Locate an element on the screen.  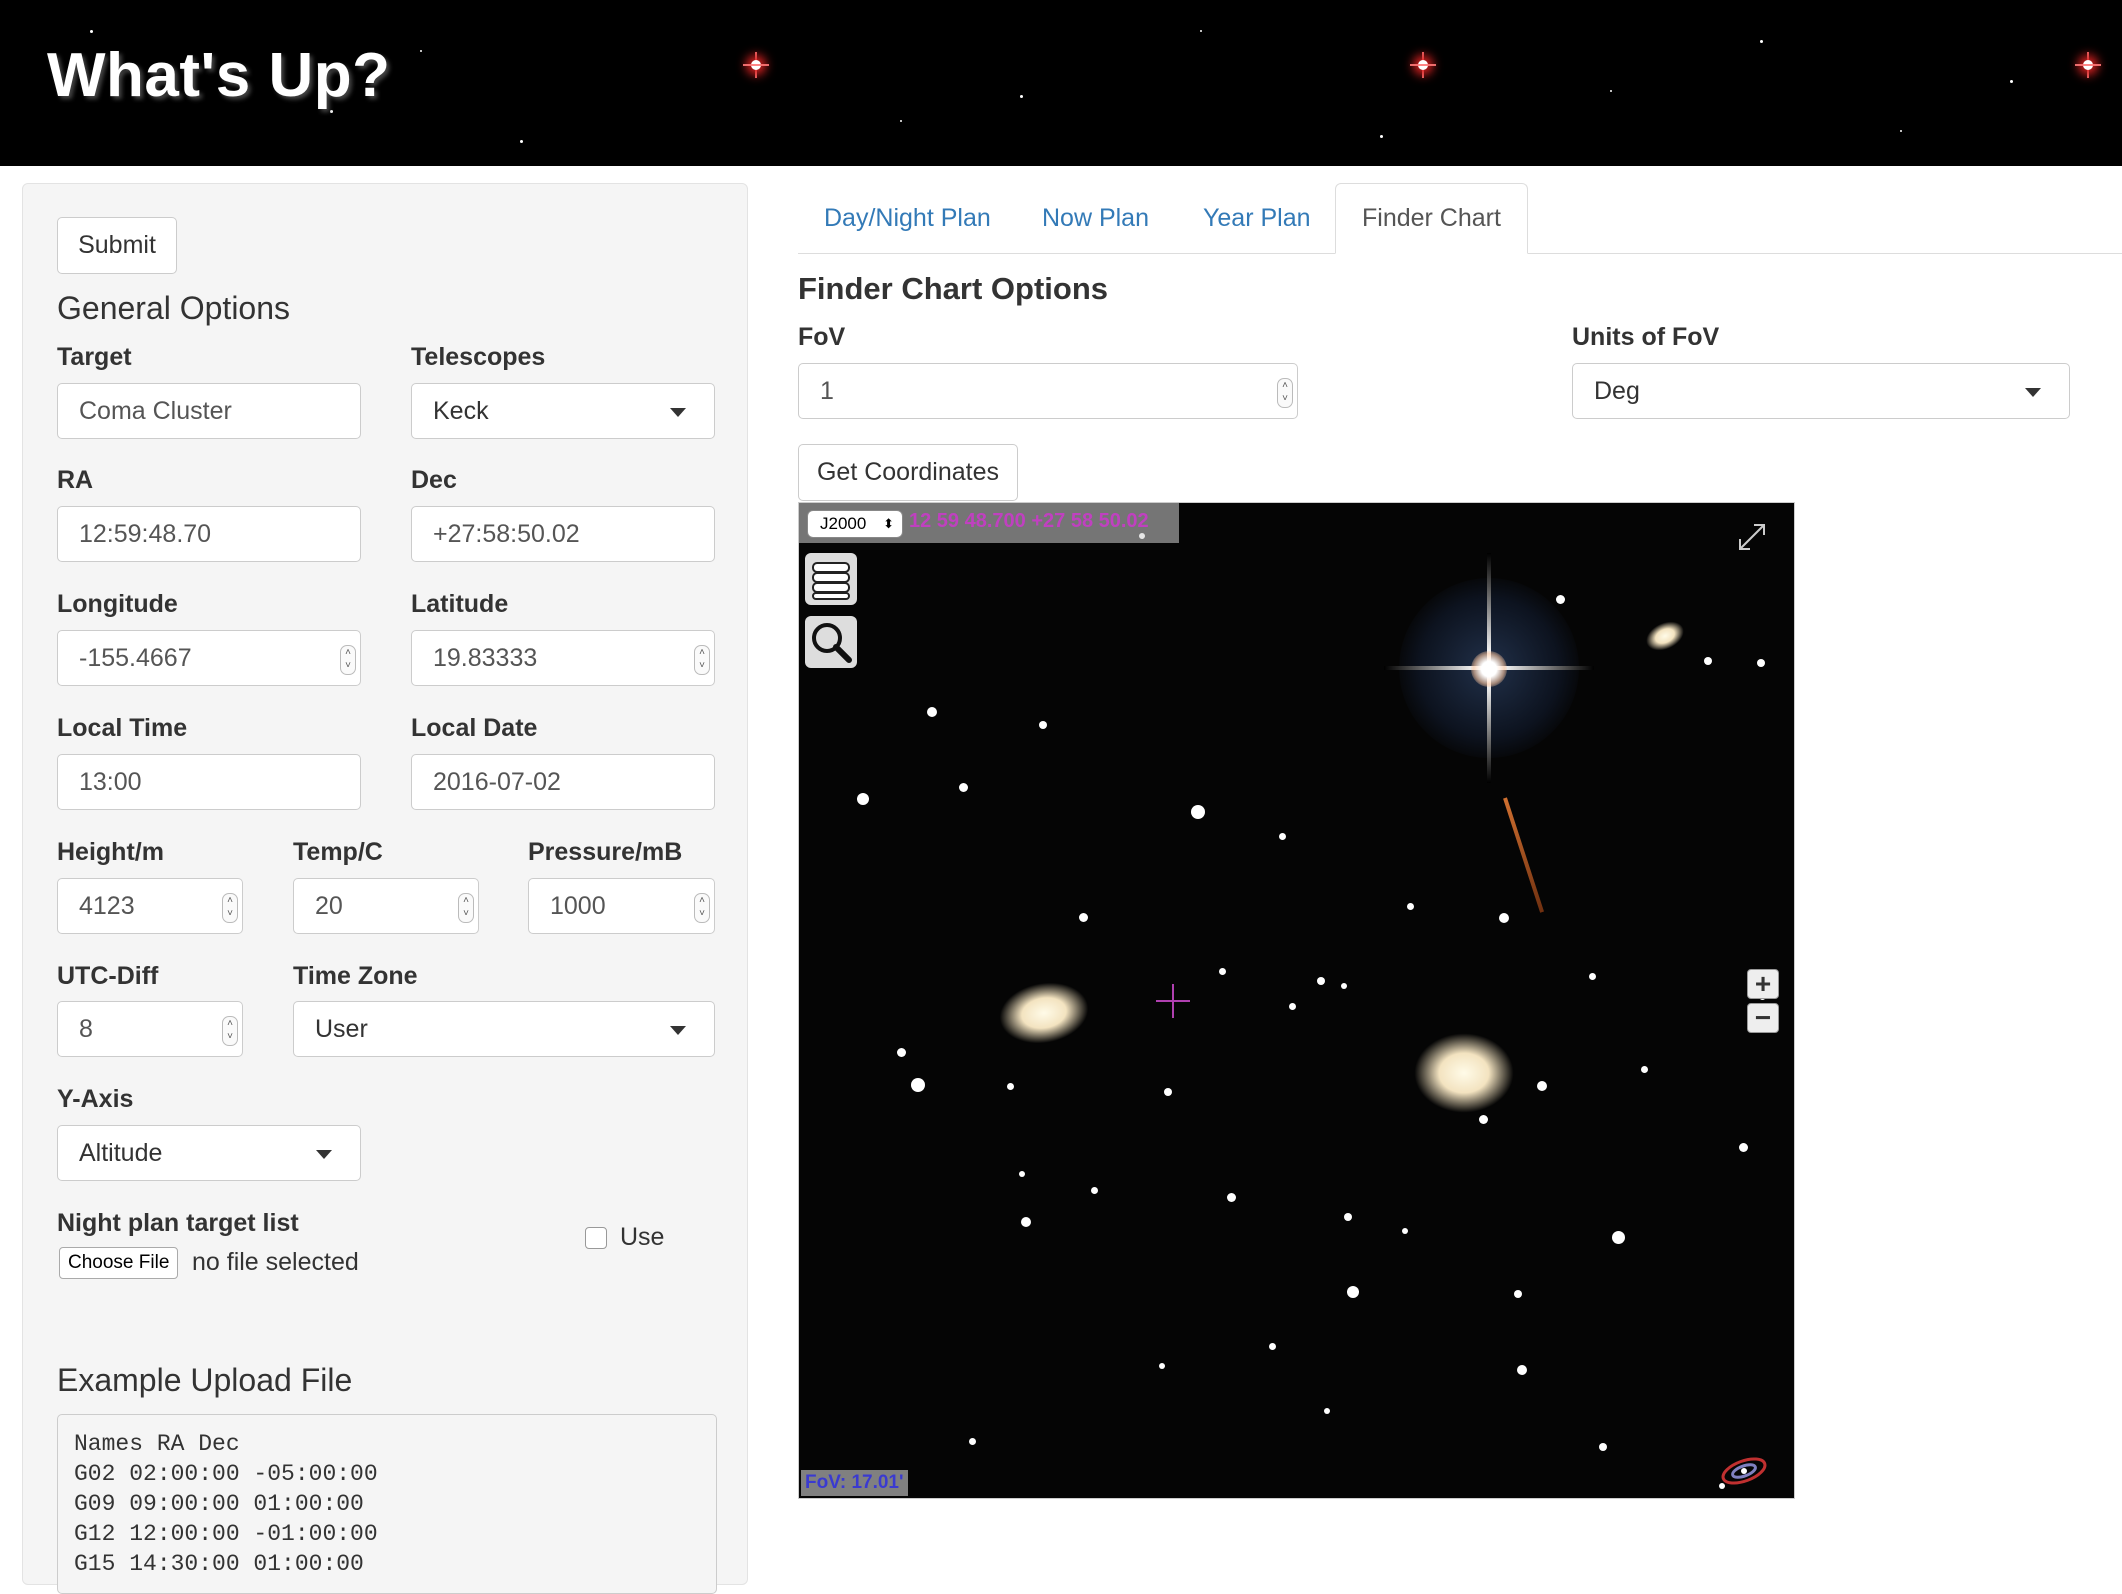
zoom-out-button: − is located at coordinates (1763, 1017).